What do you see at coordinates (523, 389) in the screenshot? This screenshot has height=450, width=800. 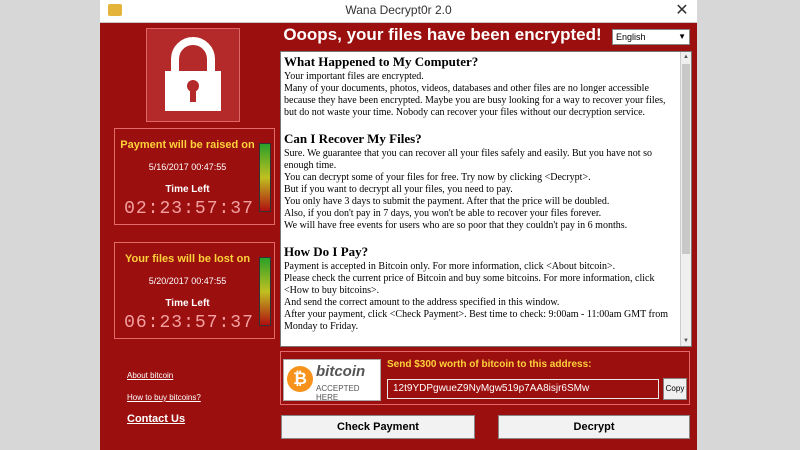 I see `bitcoin-address-field: 12t9YDPgwueZ9NyMgw519p7AA8isjr6SMw` at bounding box center [523, 389].